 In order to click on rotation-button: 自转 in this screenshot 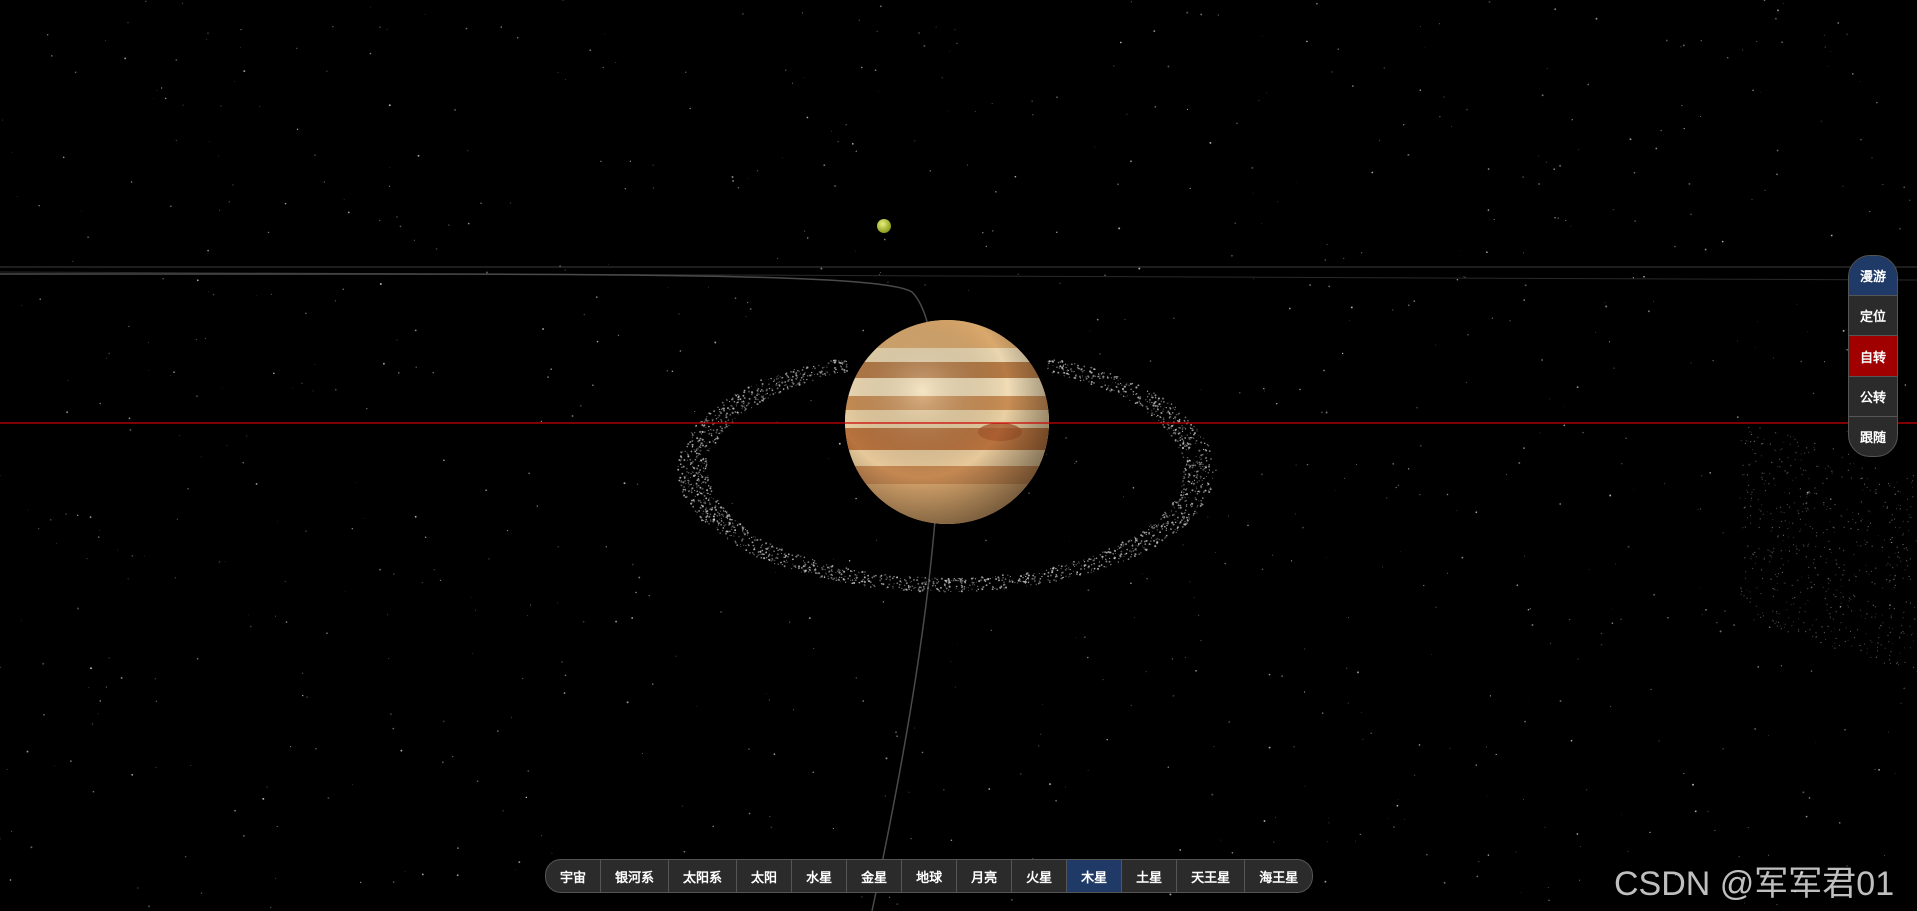, I will do `click(1873, 356)`.